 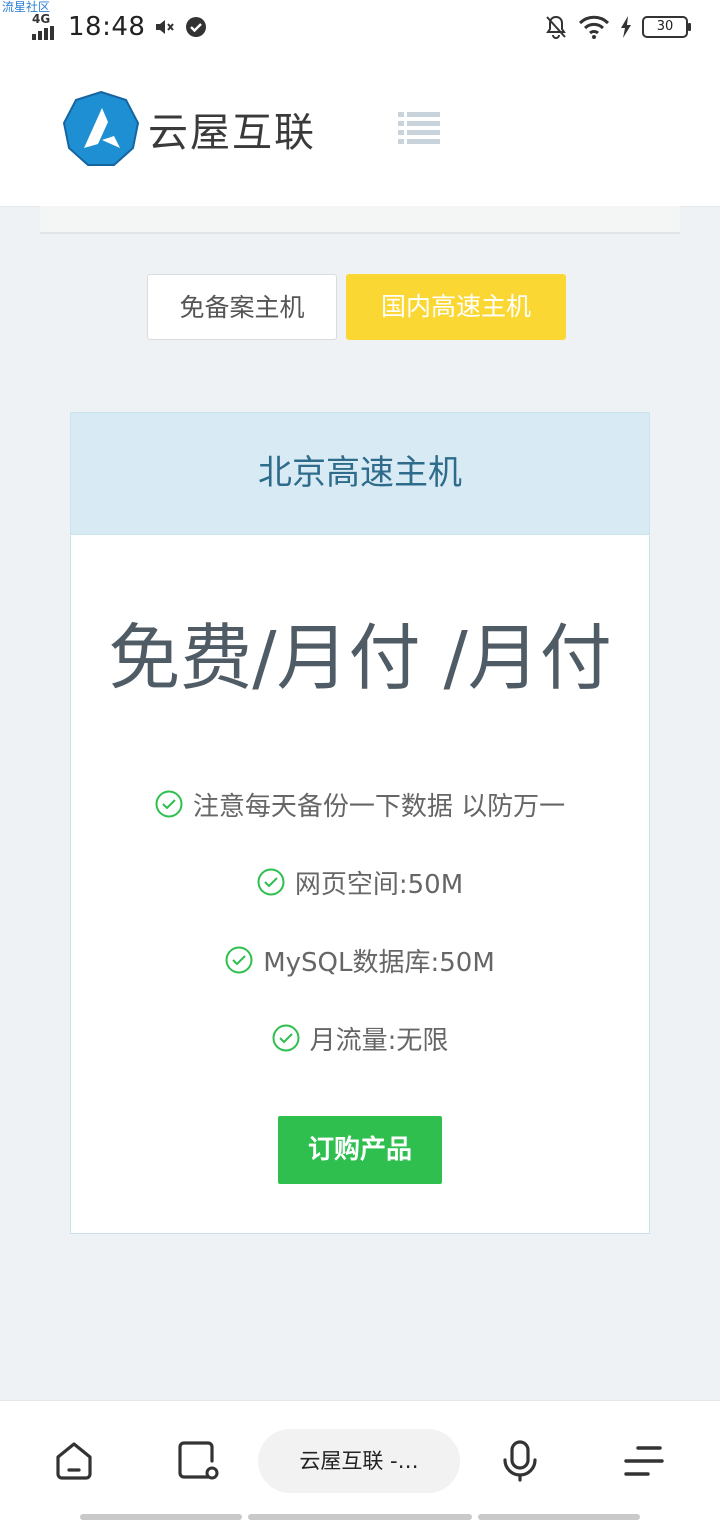 I want to click on home-icon, so click(x=74, y=1461).